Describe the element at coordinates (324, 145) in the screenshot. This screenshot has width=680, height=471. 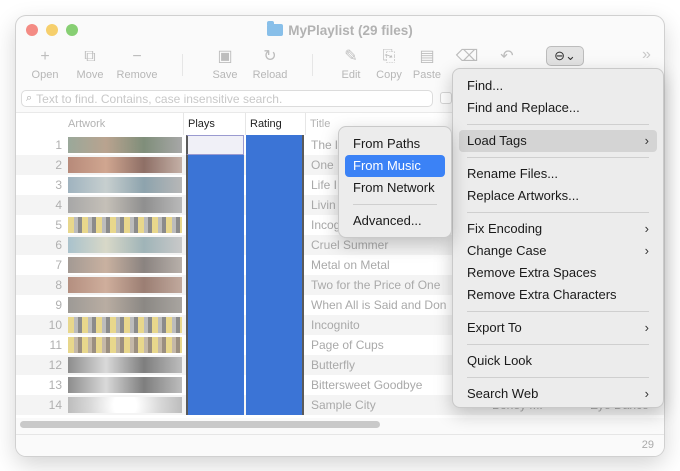
I see `title-cell: The l` at that location.